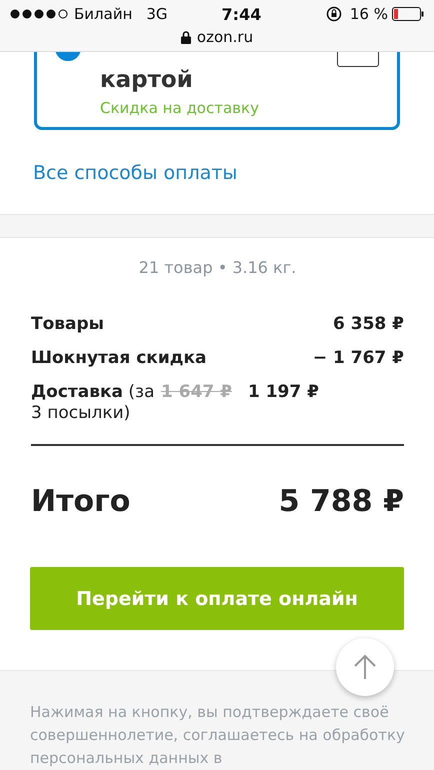 The width and height of the screenshot is (434, 770). What do you see at coordinates (103, 14) in the screenshot?
I see `carrier-name: Билайн` at bounding box center [103, 14].